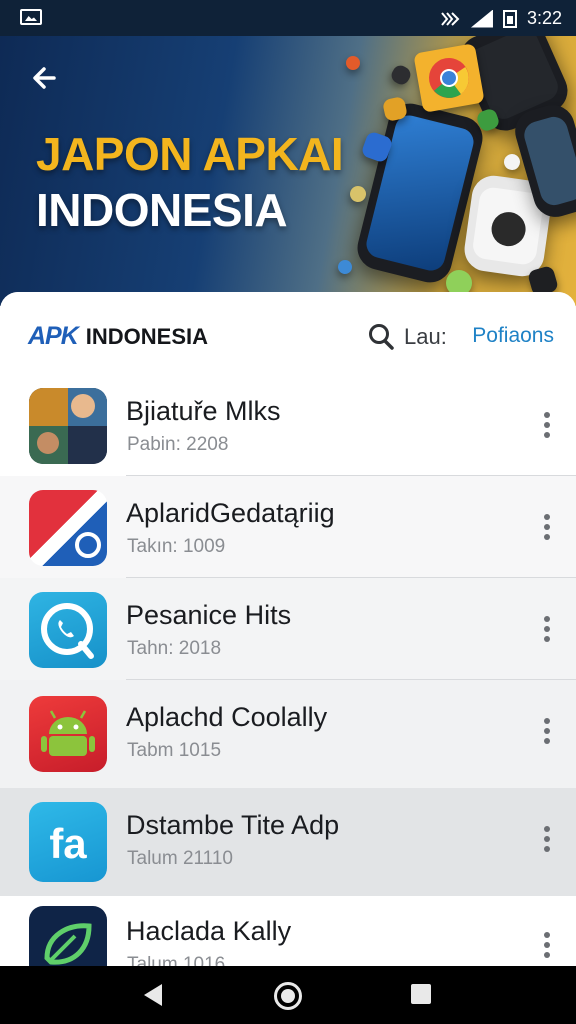  Describe the element at coordinates (449, 78) in the screenshot. I see `chrome-logo-icon` at that location.